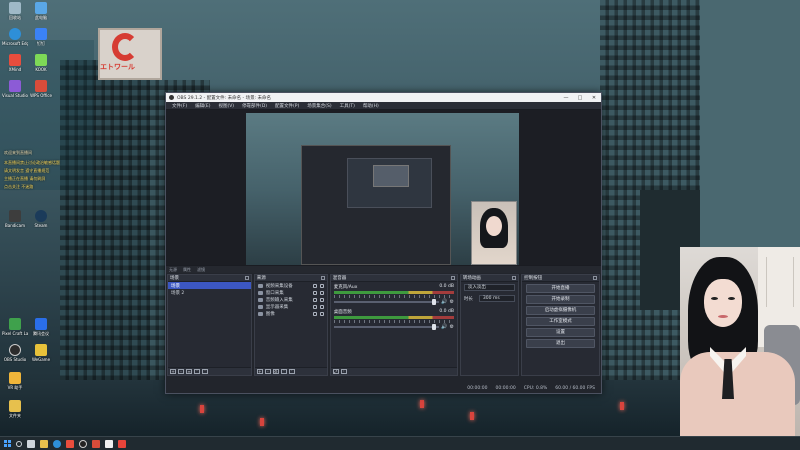 Image resolution: width=800 pixels, height=450 pixels. I want to click on menu-help: 帮助(H), so click(371, 106).